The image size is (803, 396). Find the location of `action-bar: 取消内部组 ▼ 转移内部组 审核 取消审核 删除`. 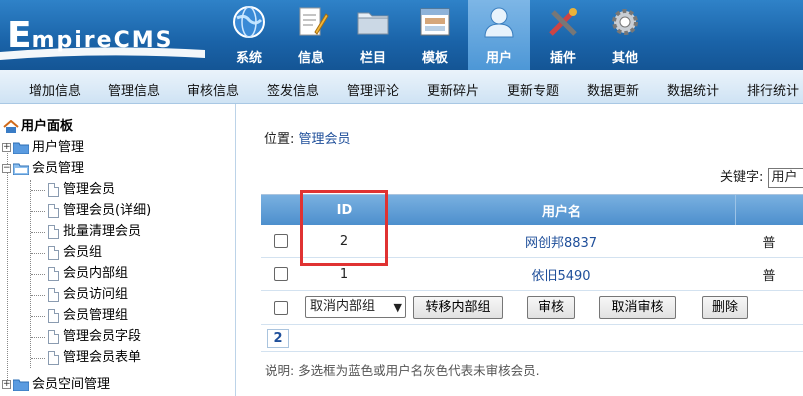

action-bar: 取消内部组 ▼ 转移内部组 审核 取消审核 删除 is located at coordinates (532, 308).